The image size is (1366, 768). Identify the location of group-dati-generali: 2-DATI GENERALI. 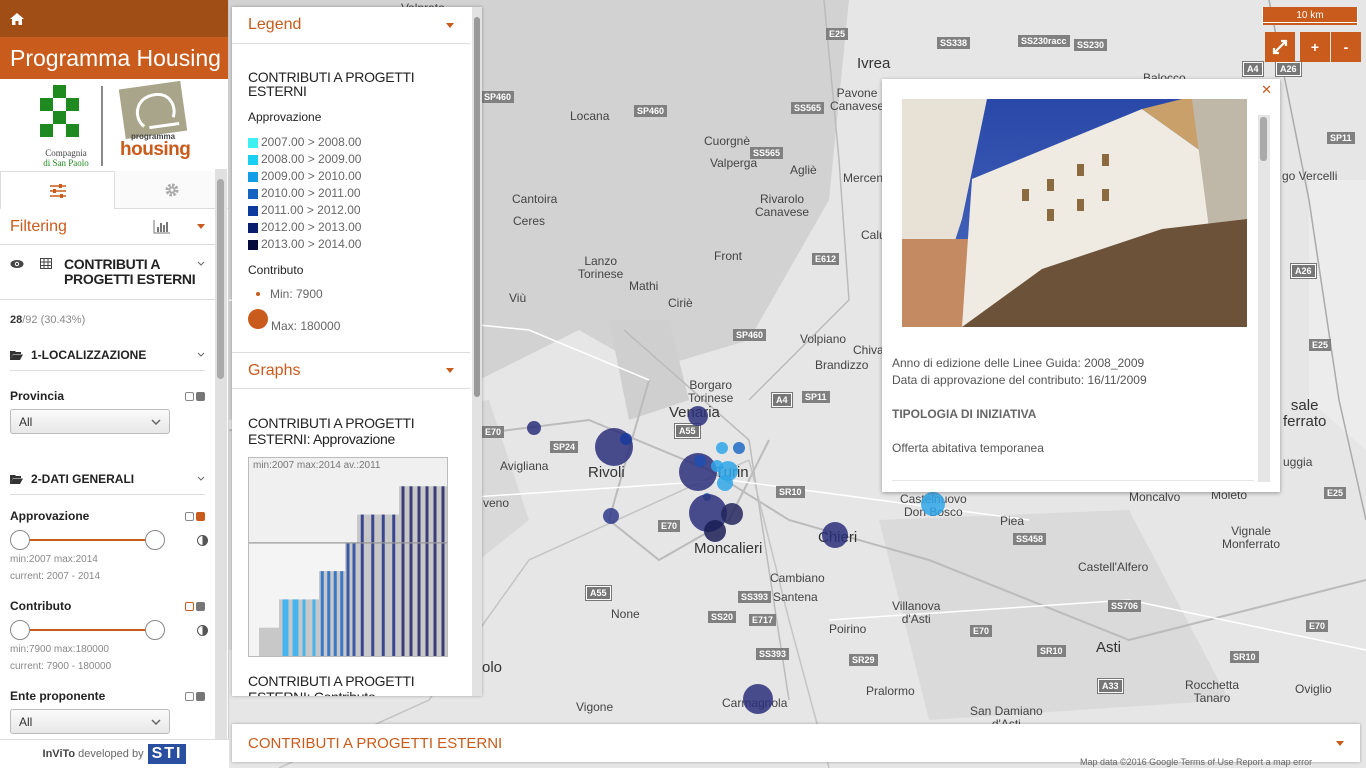
(107, 483).